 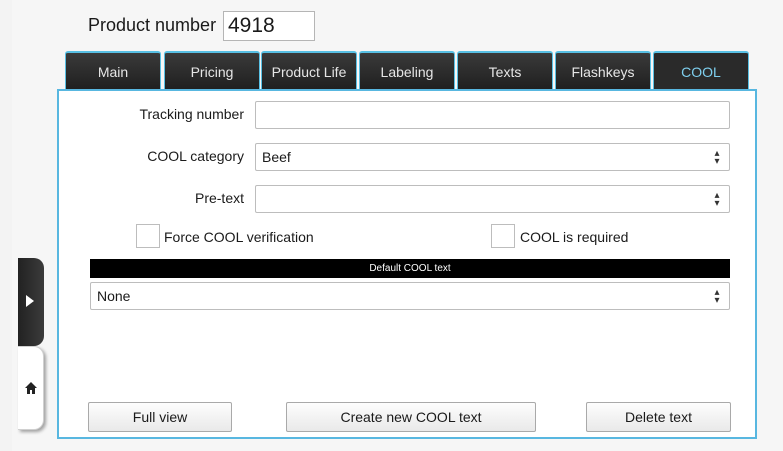 I want to click on side-expand-handle, so click(x=31, y=302).